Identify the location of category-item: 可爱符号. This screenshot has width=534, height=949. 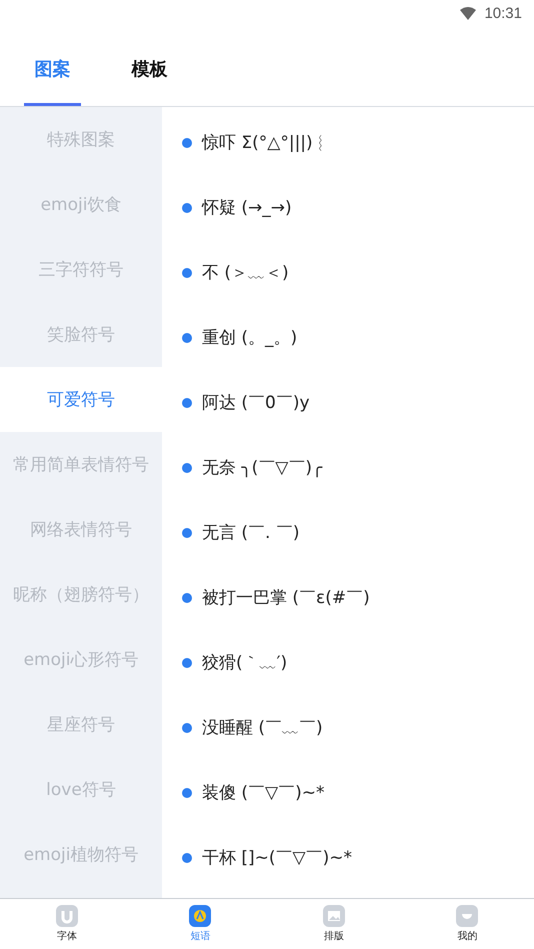
(81, 399).